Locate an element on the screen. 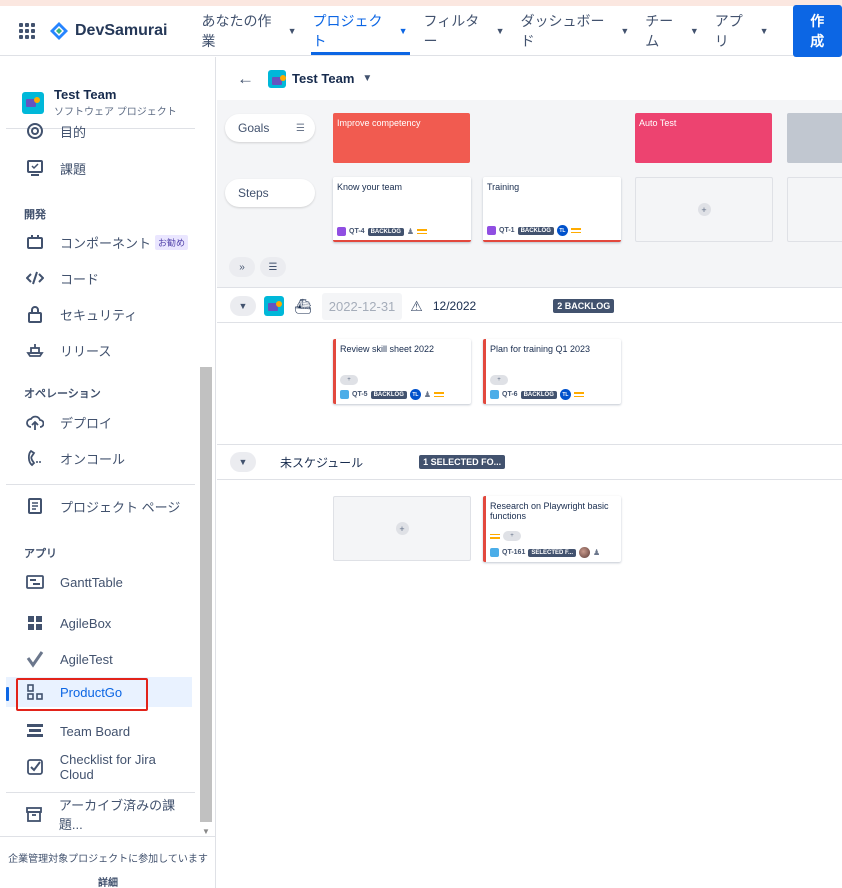 This screenshot has width=842, height=888. issue-key: QT-4 is located at coordinates (357, 231).